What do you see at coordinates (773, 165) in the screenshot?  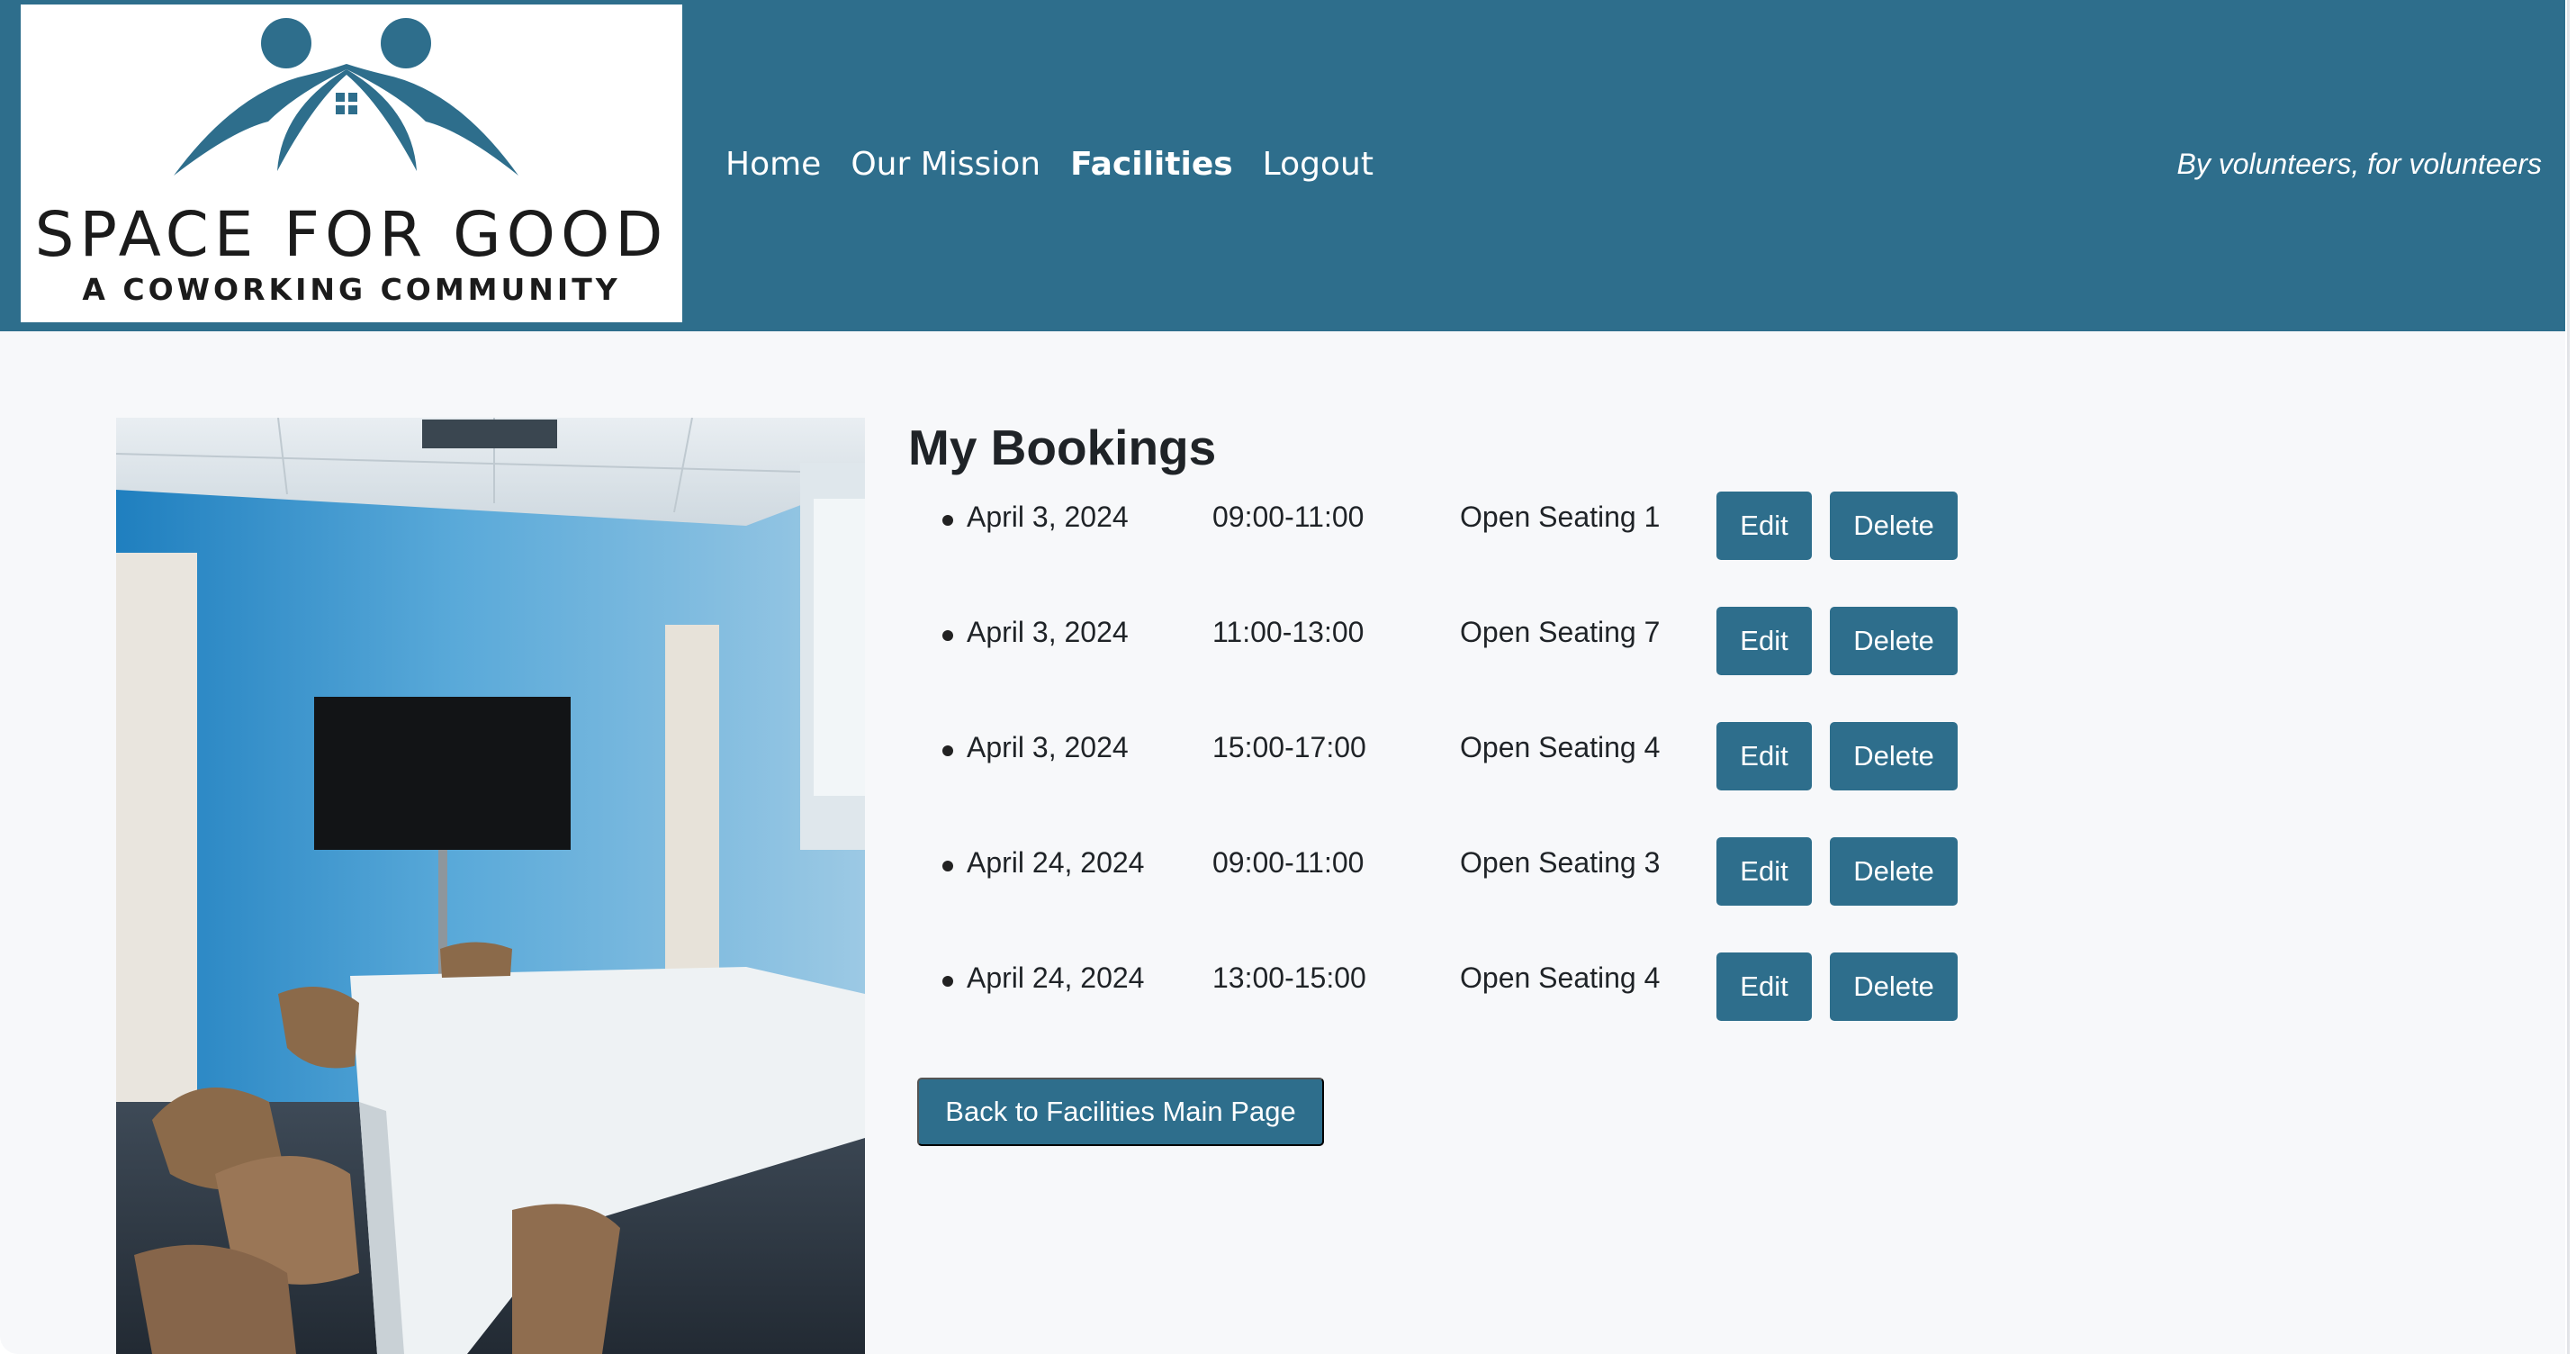 I see `nav-home: Home` at bounding box center [773, 165].